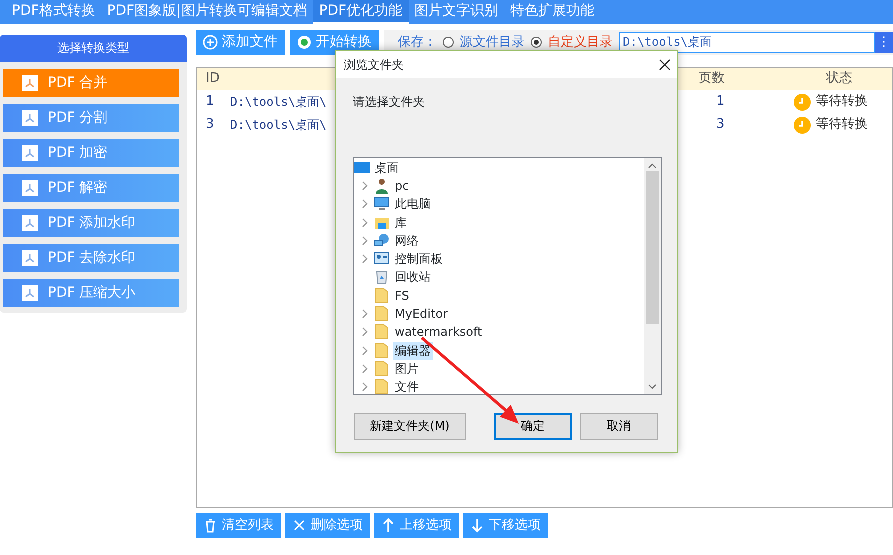 This screenshot has height=555, width=893. I want to click on recycle-bin-icon, so click(382, 277).